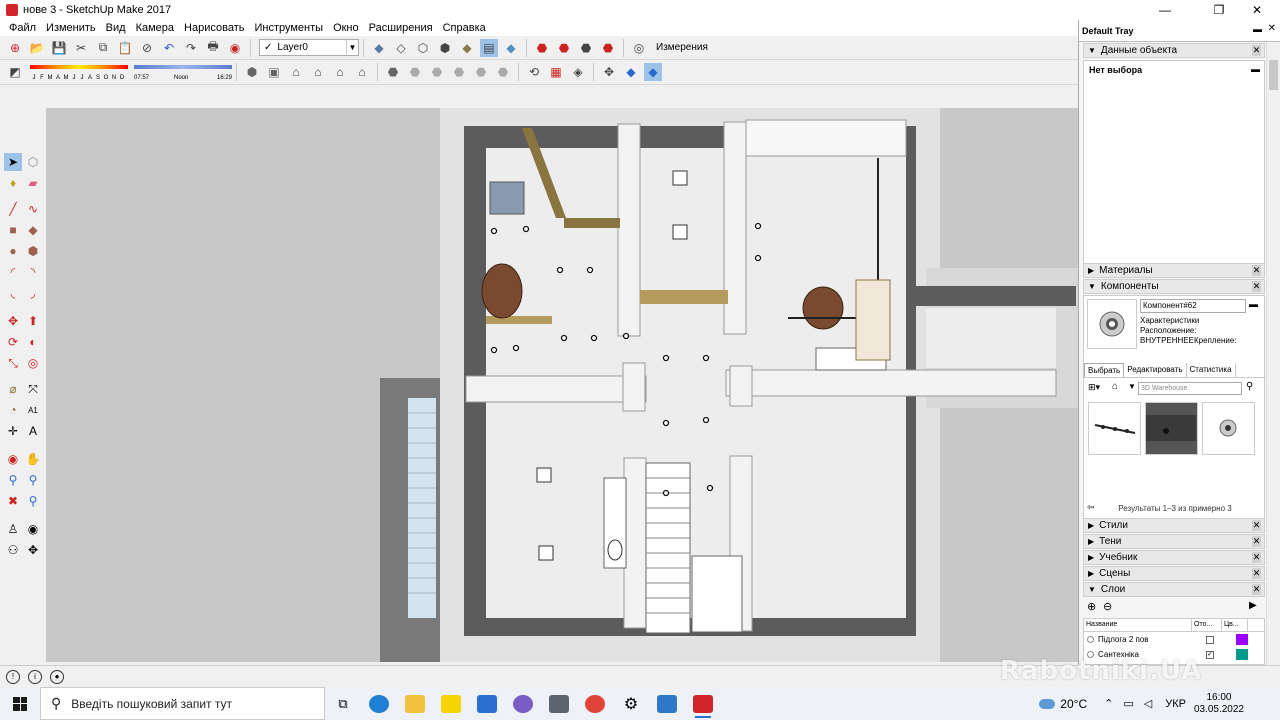 The image size is (1280, 720). I want to click on trim-icon: ⬣, so click(481, 72).